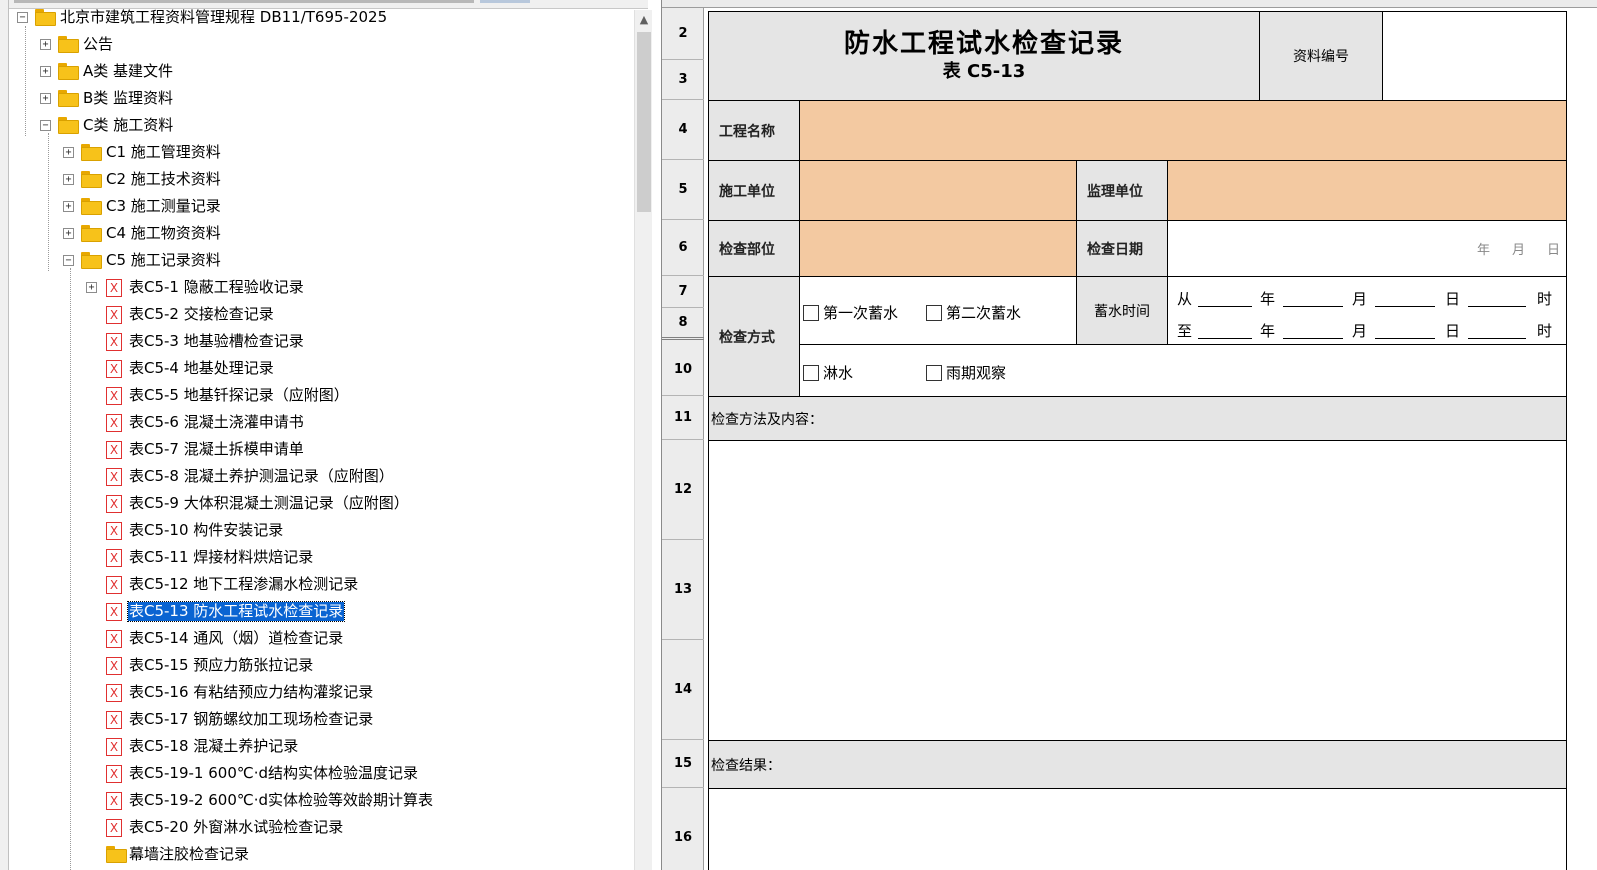  What do you see at coordinates (811, 312) in the screenshot?
I see `first-storage-checkbox` at bounding box center [811, 312].